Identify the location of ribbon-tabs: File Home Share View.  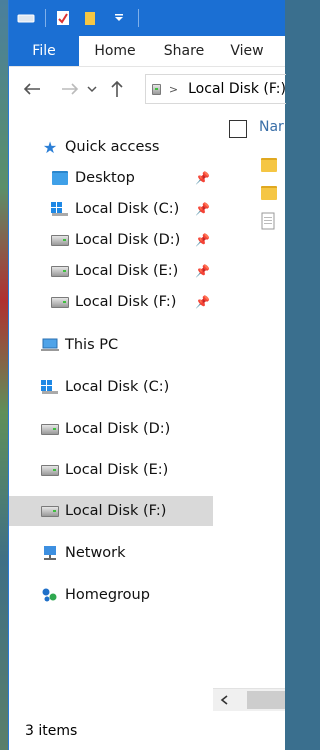
(147, 51).